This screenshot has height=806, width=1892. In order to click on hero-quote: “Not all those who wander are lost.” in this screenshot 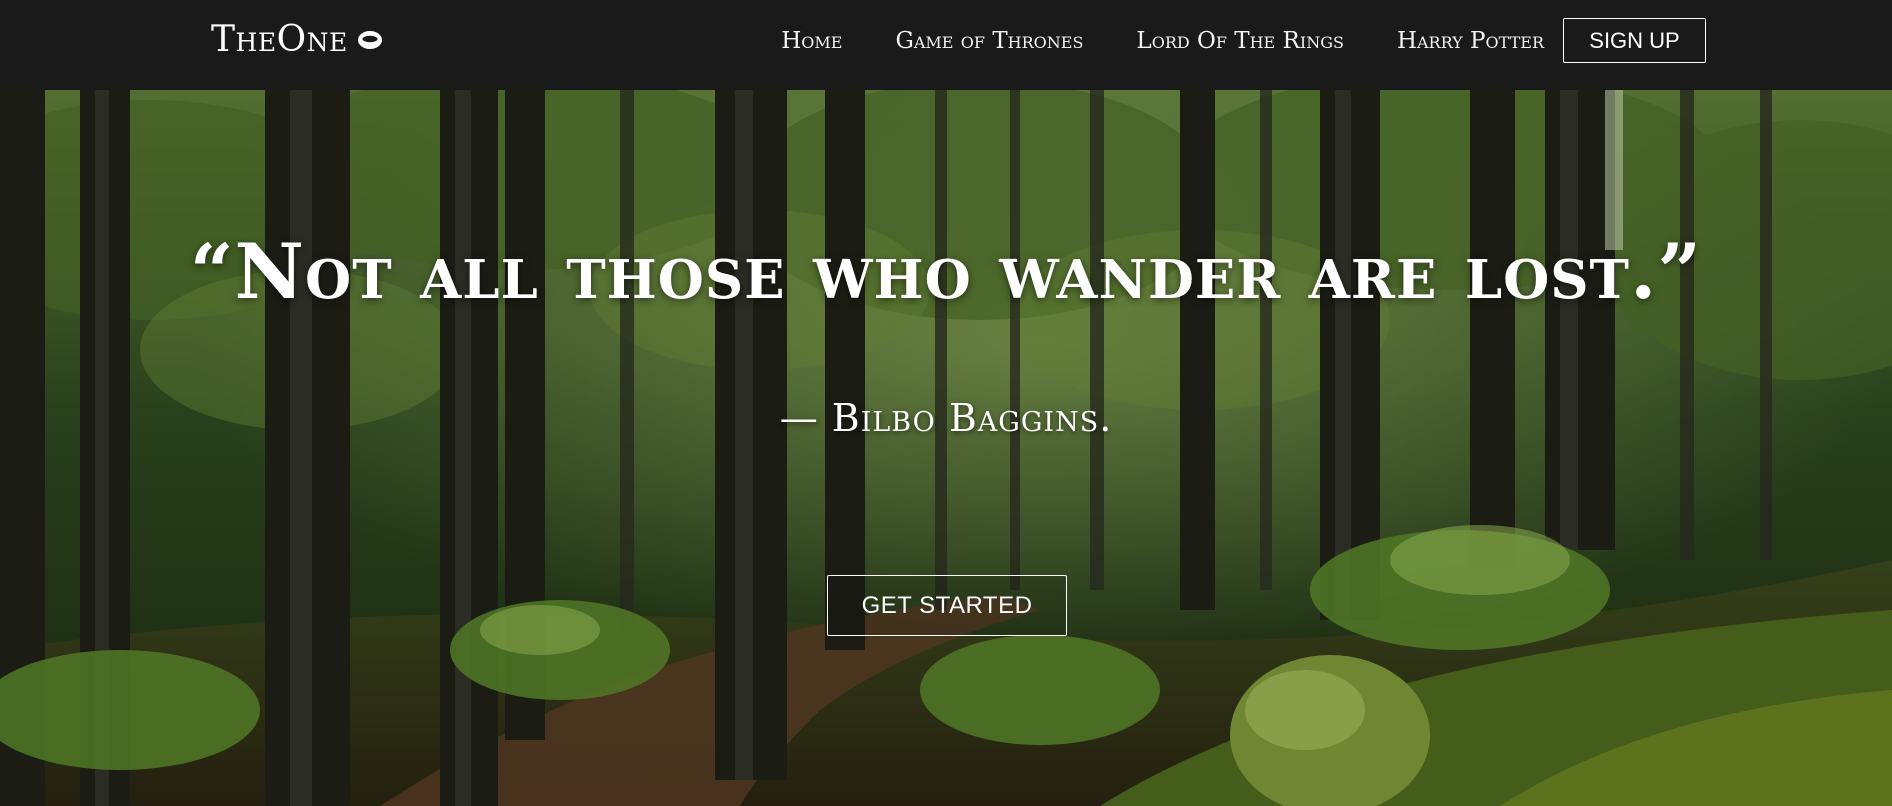, I will do `click(946, 271)`.